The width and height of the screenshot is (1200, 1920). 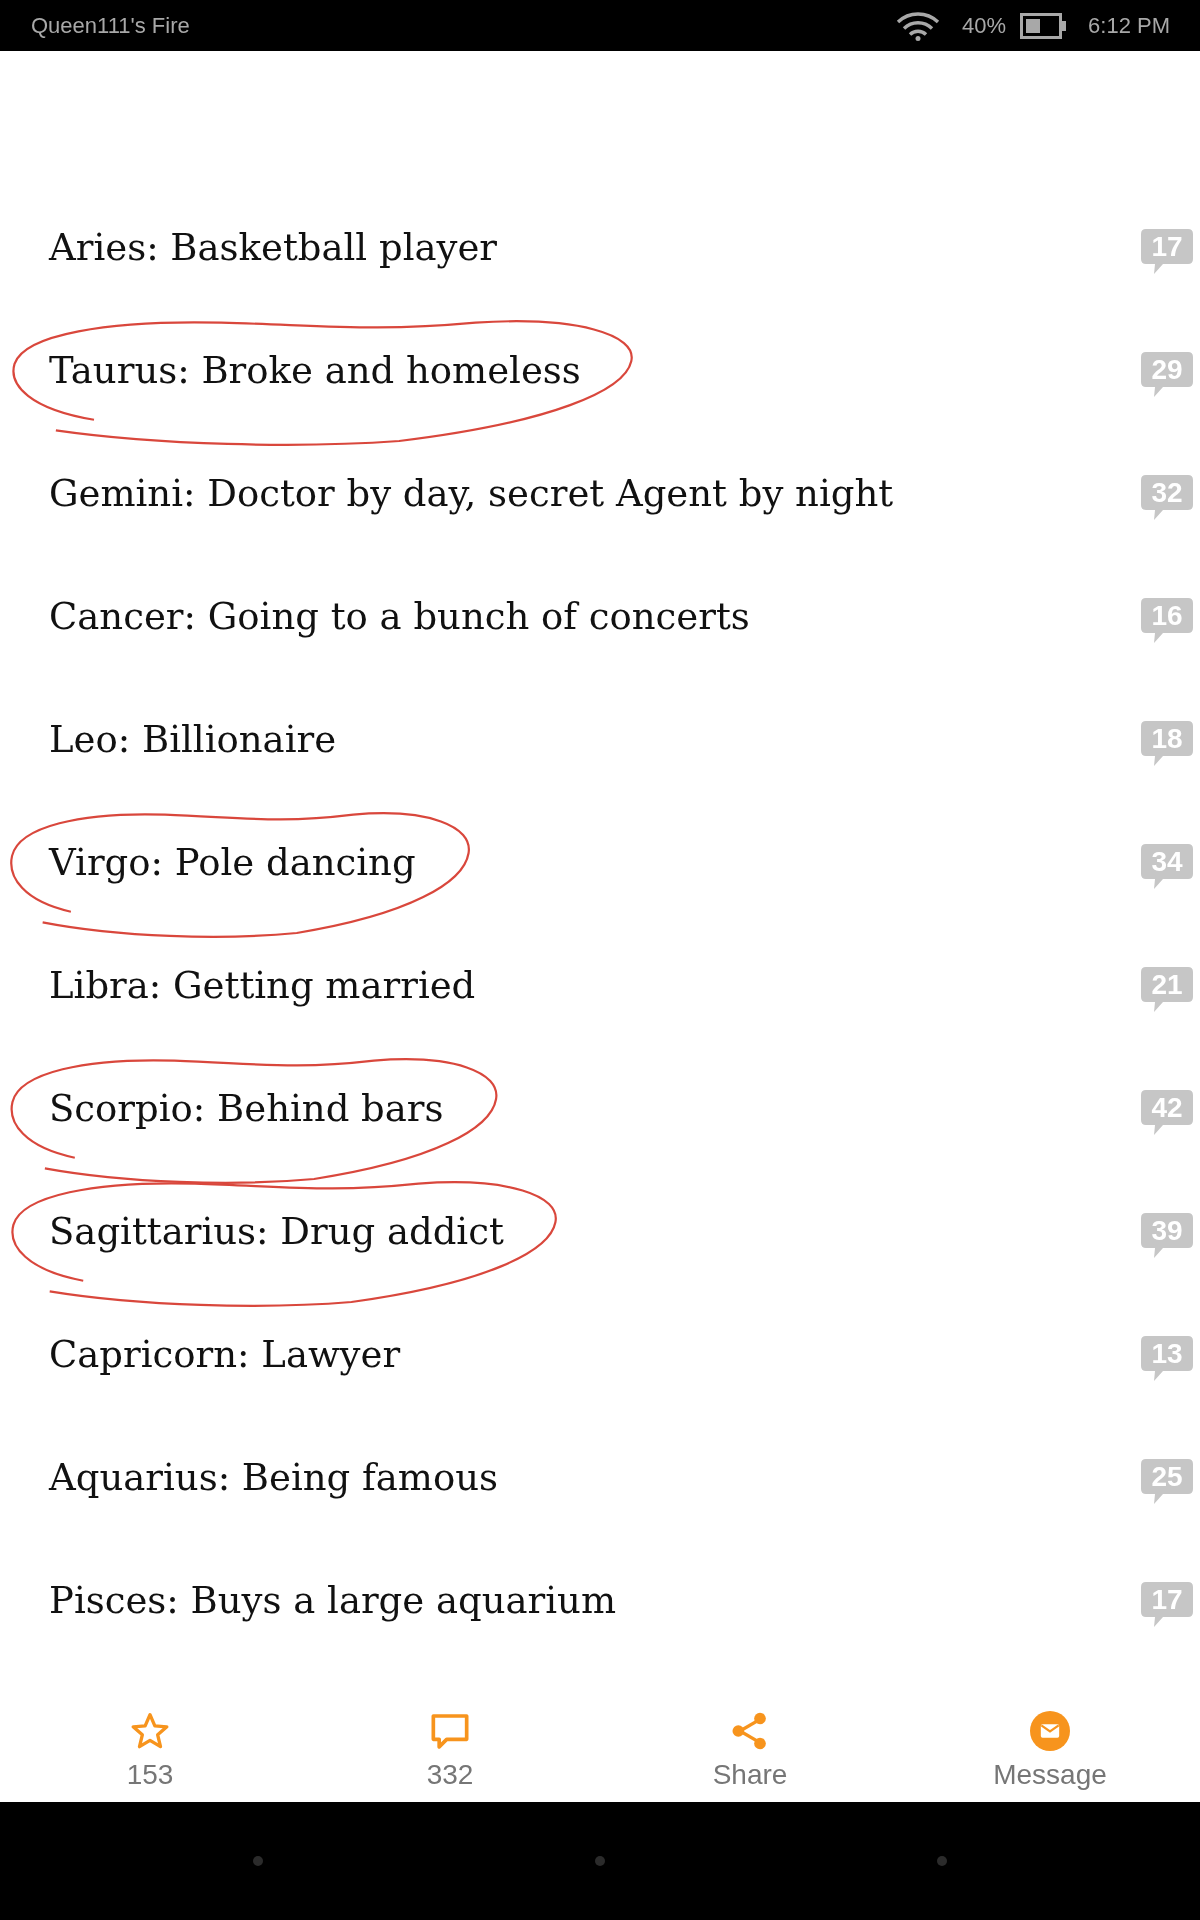 I want to click on list-item-text: Leo: Billionaire, so click(x=193, y=739).